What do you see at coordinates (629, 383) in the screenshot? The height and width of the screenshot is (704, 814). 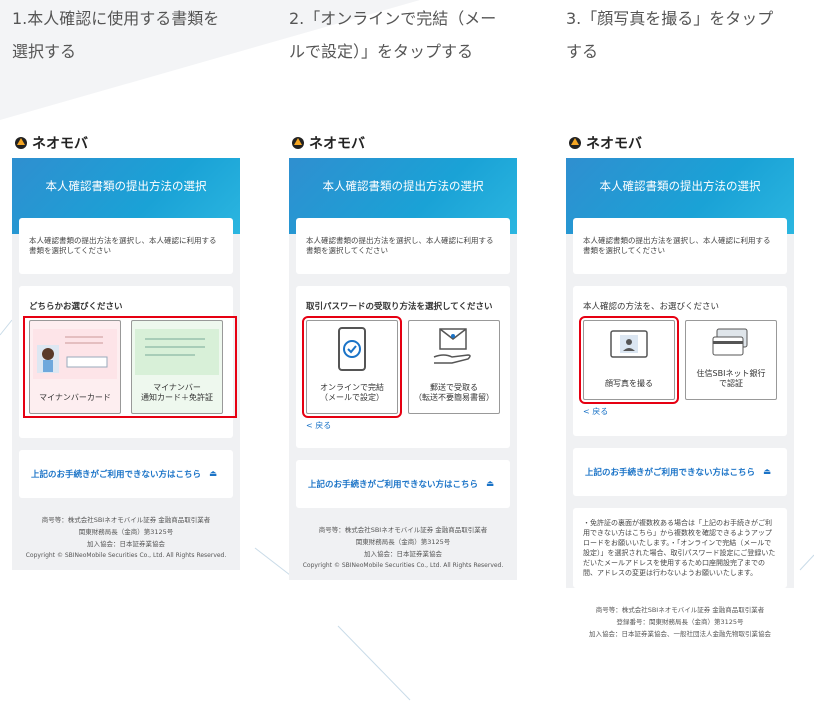 I see `option-label: 顔写真を撮る` at bounding box center [629, 383].